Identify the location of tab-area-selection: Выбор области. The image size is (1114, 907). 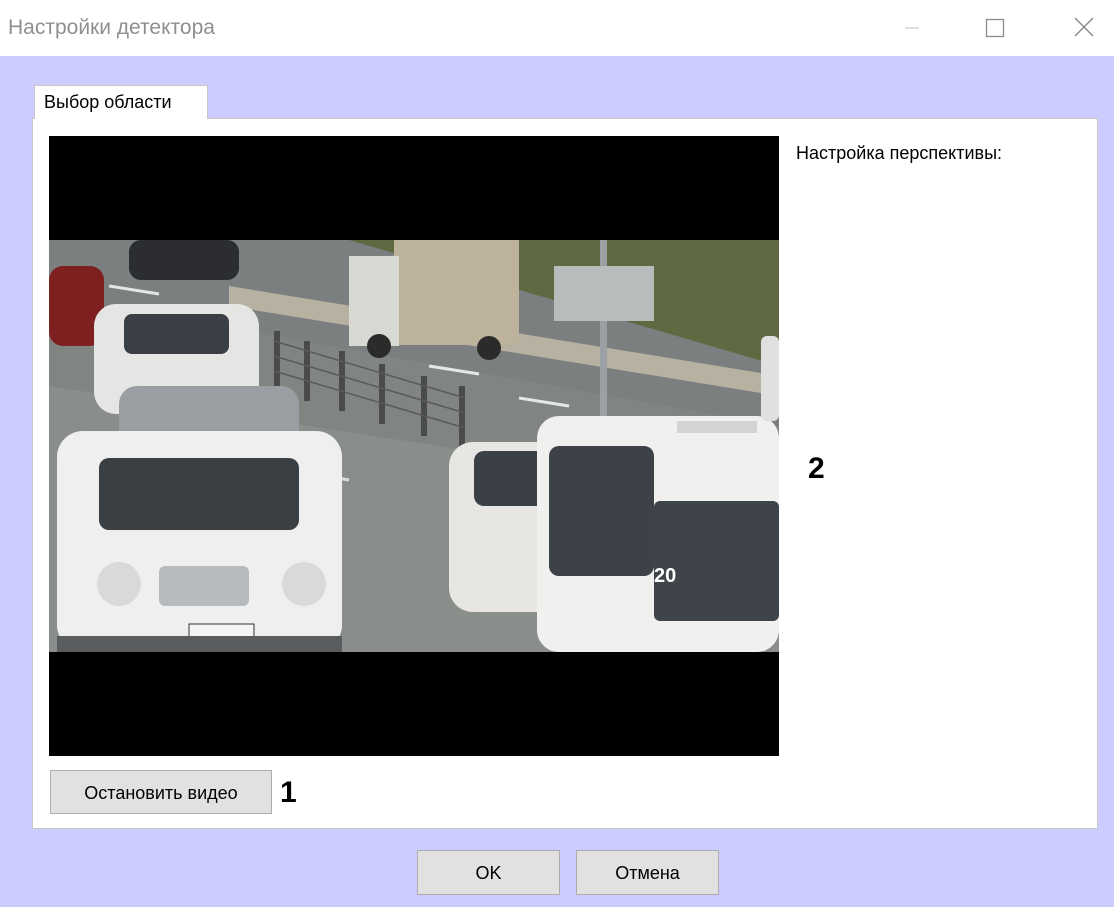
(121, 102).